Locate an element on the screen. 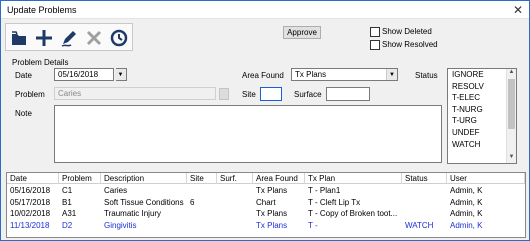 The height and width of the screenshot is (241, 530). column-header: Surf. is located at coordinates (235, 178).